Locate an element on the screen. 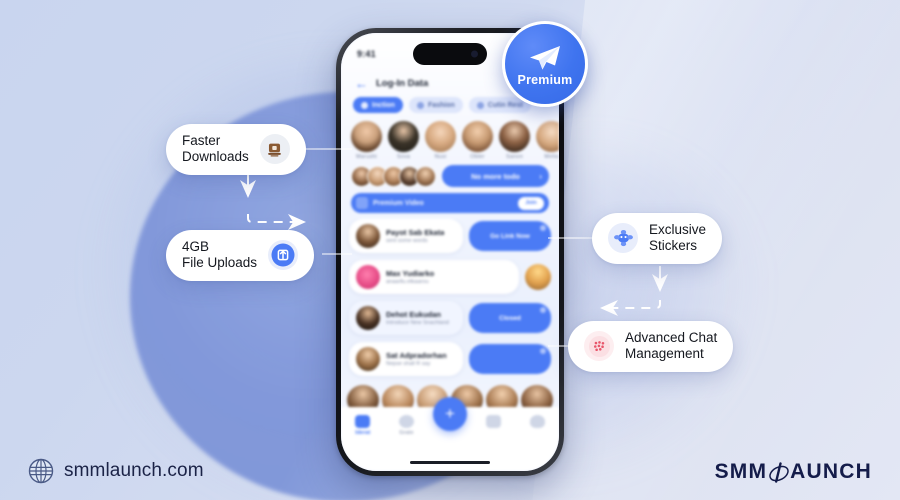 The height and width of the screenshot is (500, 900). chat-action-button is located at coordinates (510, 359).